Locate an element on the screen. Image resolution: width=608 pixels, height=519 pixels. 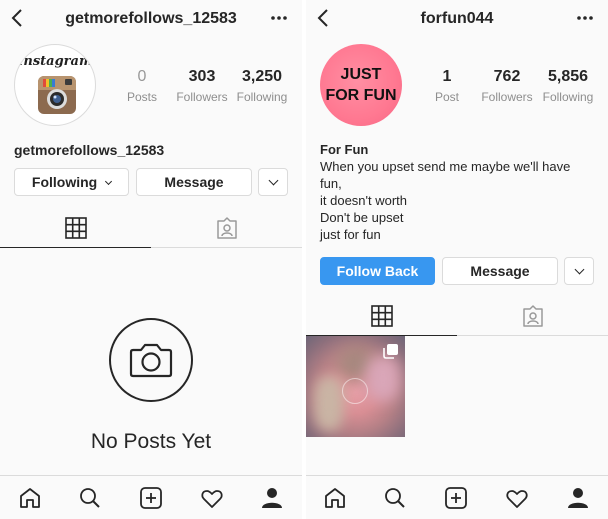
avatar: Instagram is located at coordinates (55, 85).